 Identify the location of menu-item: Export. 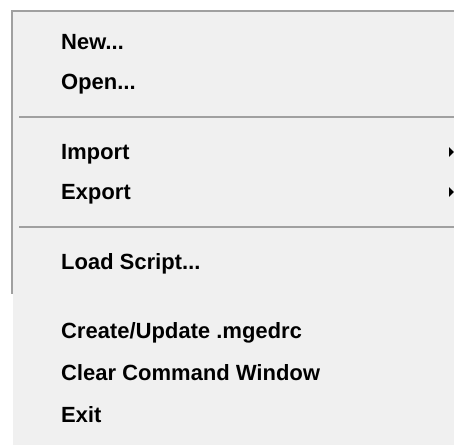
(96, 192).